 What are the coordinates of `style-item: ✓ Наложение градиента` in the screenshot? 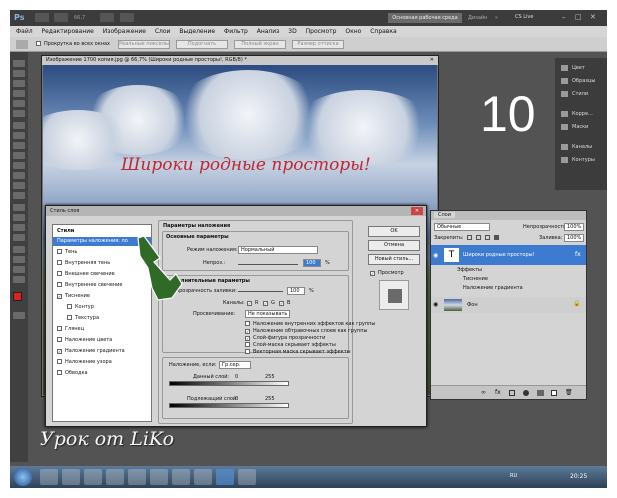 It's located at (102, 351).